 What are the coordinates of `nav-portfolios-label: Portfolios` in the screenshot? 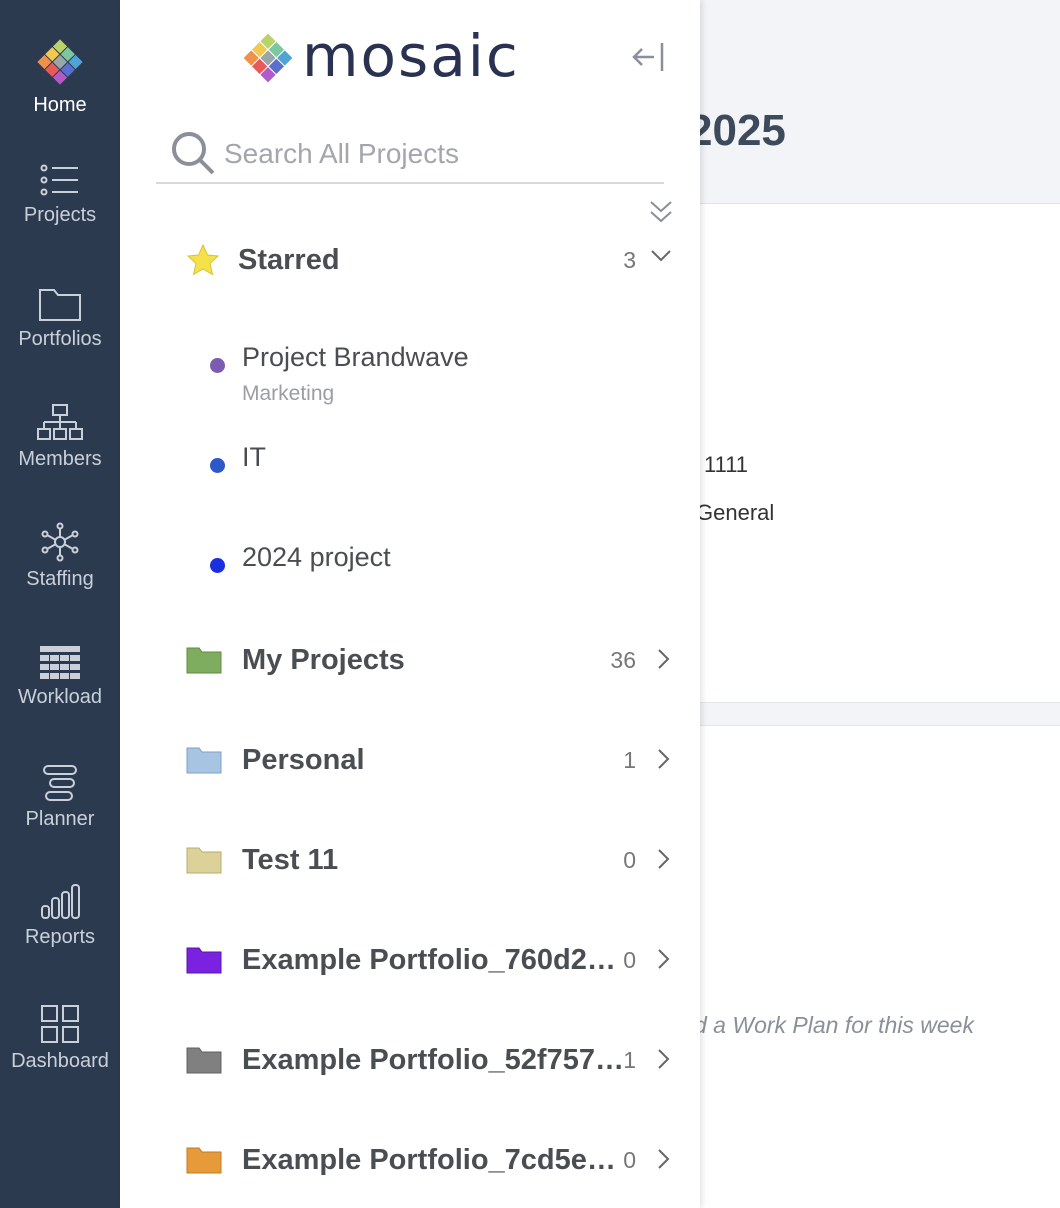 It's located at (60, 339).